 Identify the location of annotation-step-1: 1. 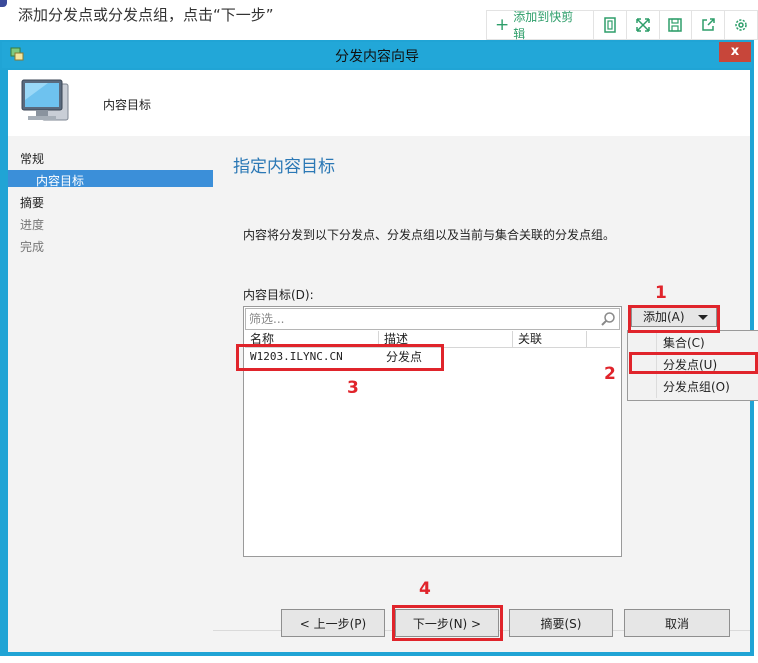
(661, 293).